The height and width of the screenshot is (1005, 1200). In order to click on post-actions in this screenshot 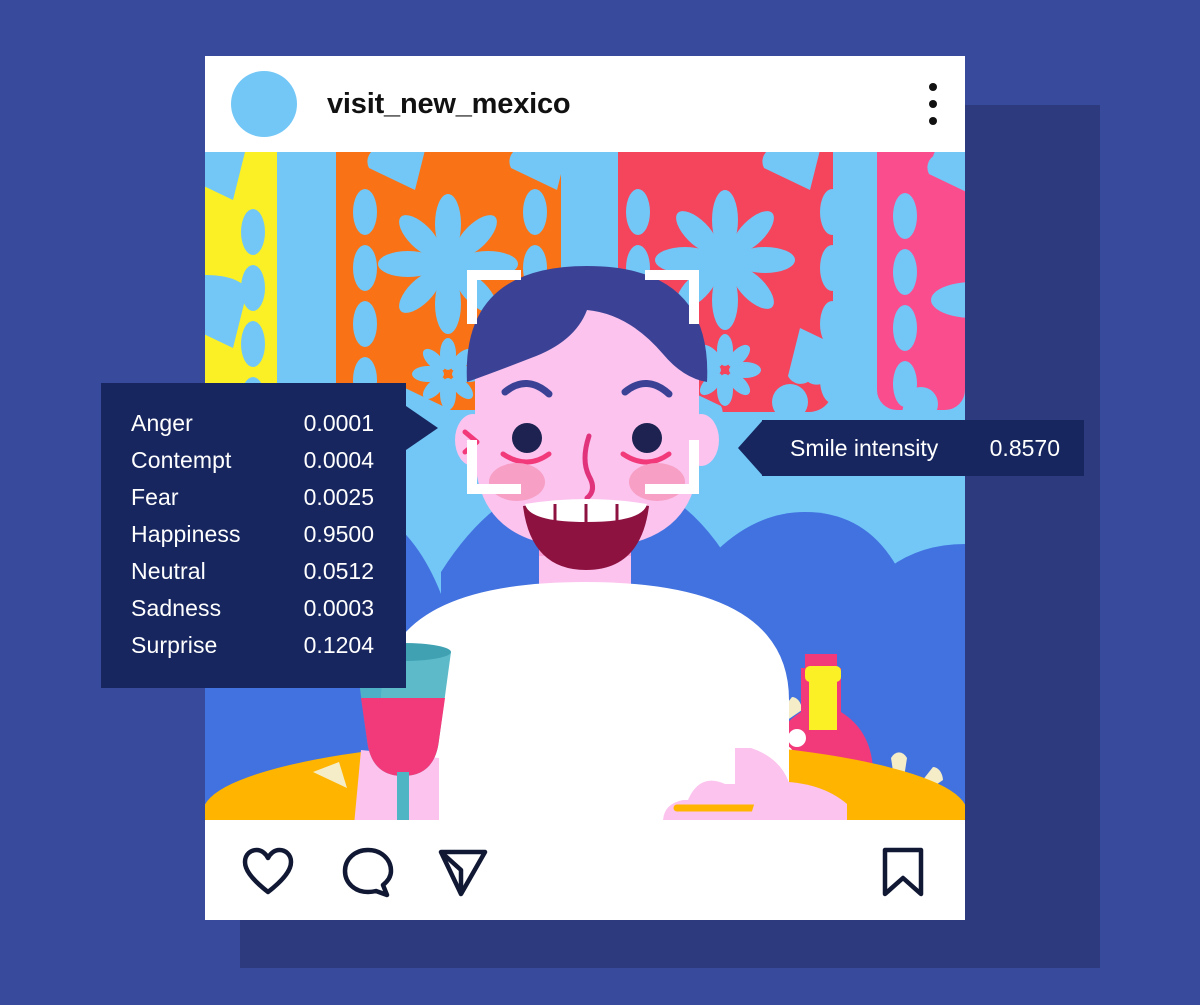, I will do `click(585, 870)`.